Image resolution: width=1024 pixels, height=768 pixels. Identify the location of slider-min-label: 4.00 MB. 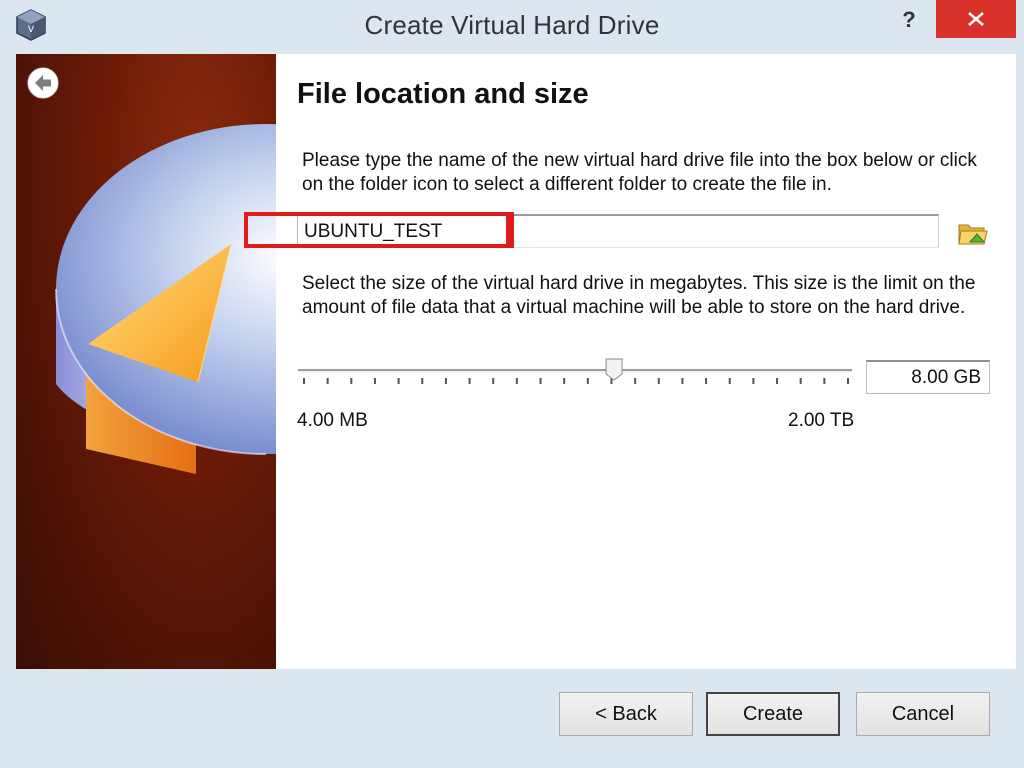
(332, 420).